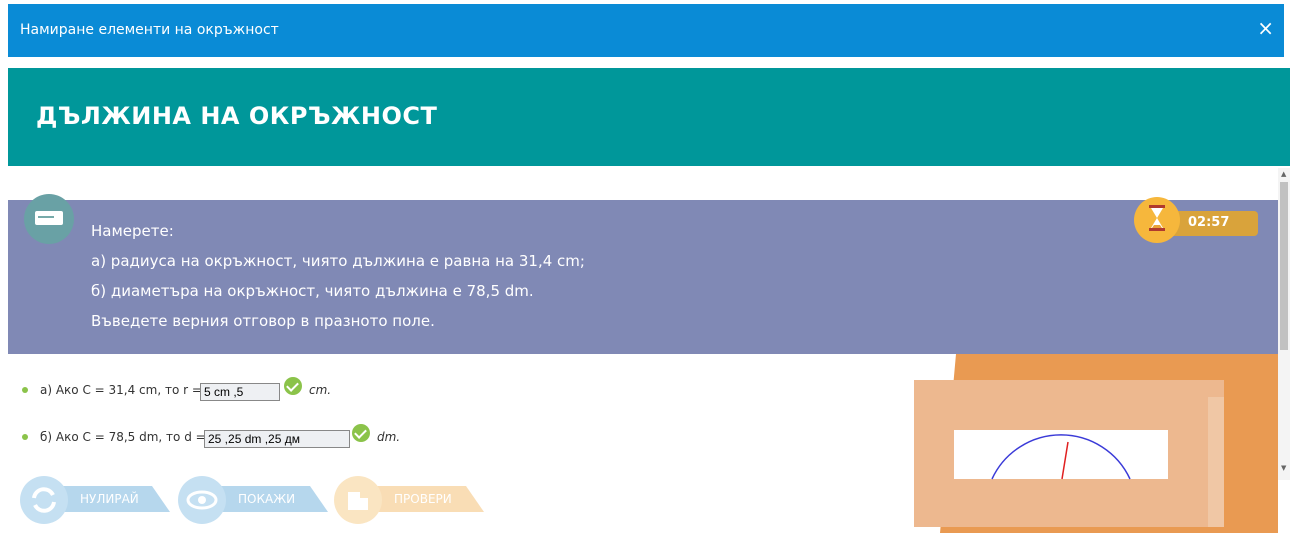  Describe the element at coordinates (1096, 443) in the screenshot. I see `circle-illustration` at that location.